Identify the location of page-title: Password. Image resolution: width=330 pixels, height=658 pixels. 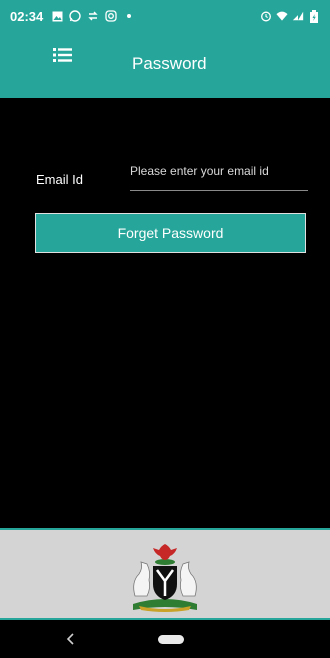
(169, 63).